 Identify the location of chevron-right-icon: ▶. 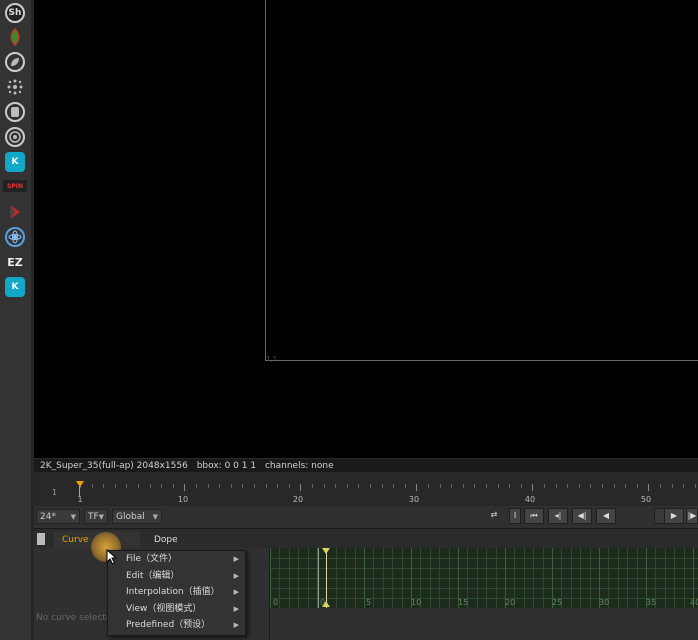
(236, 608).